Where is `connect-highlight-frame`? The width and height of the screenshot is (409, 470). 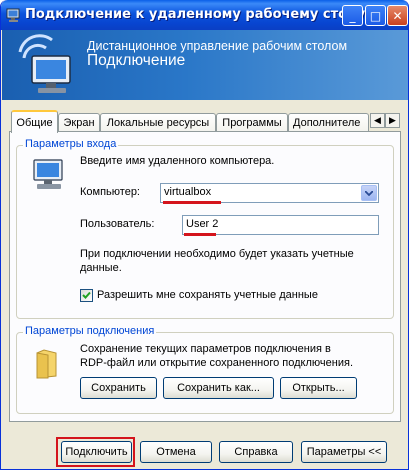
connect-highlight-frame is located at coordinates (95, 452).